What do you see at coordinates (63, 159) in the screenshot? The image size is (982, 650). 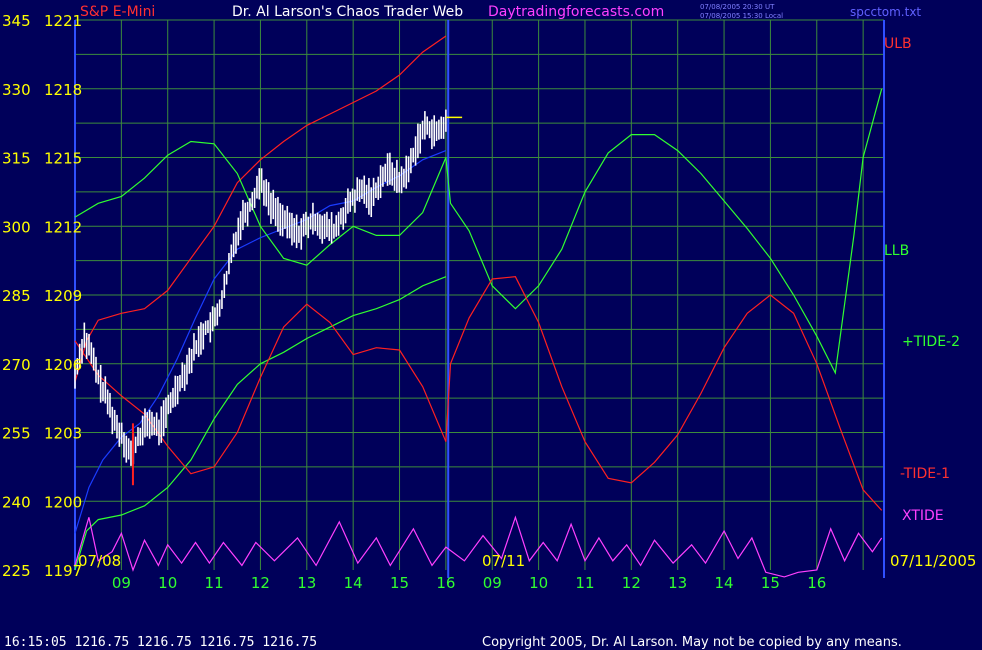 I see `y-price-label: 1215` at bounding box center [63, 159].